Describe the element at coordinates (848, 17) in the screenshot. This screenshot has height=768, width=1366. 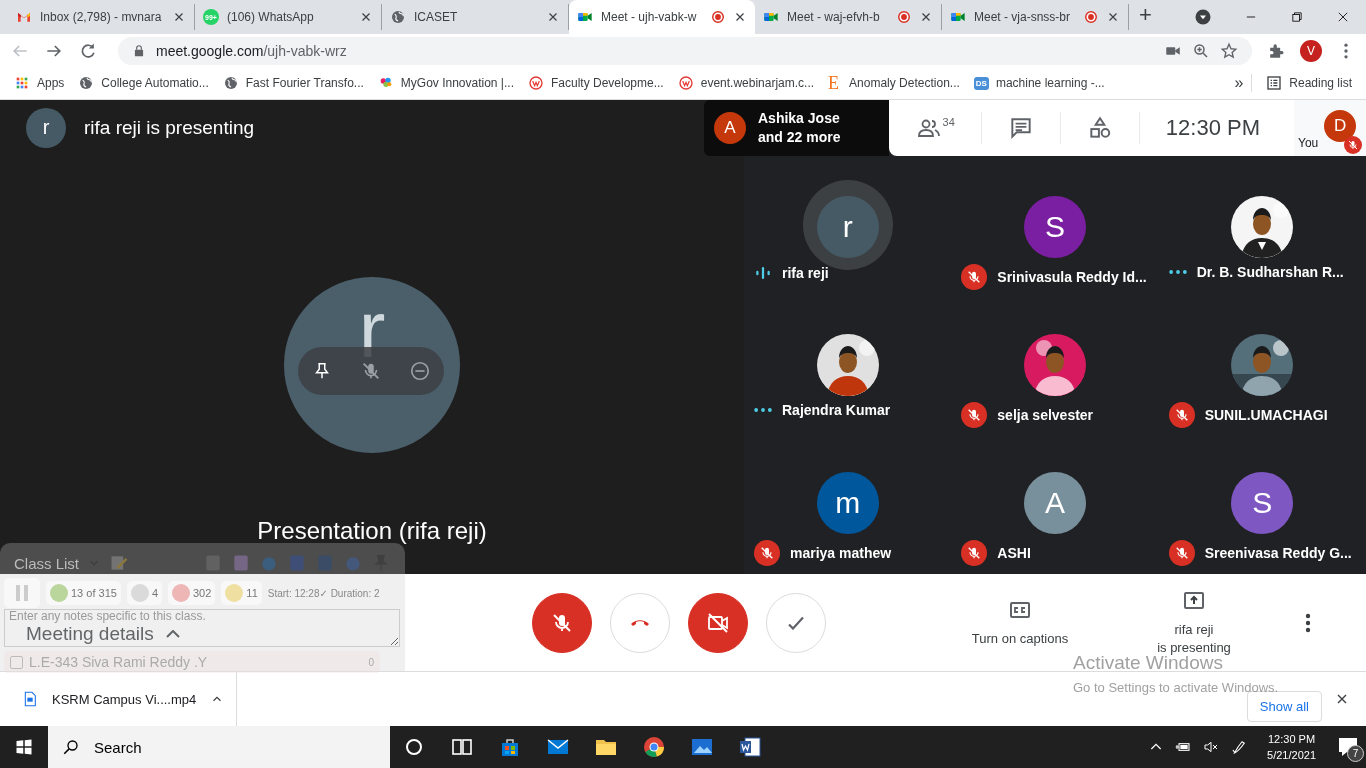
I see `browser-tab: Meet - waj-efvh-b` at that location.